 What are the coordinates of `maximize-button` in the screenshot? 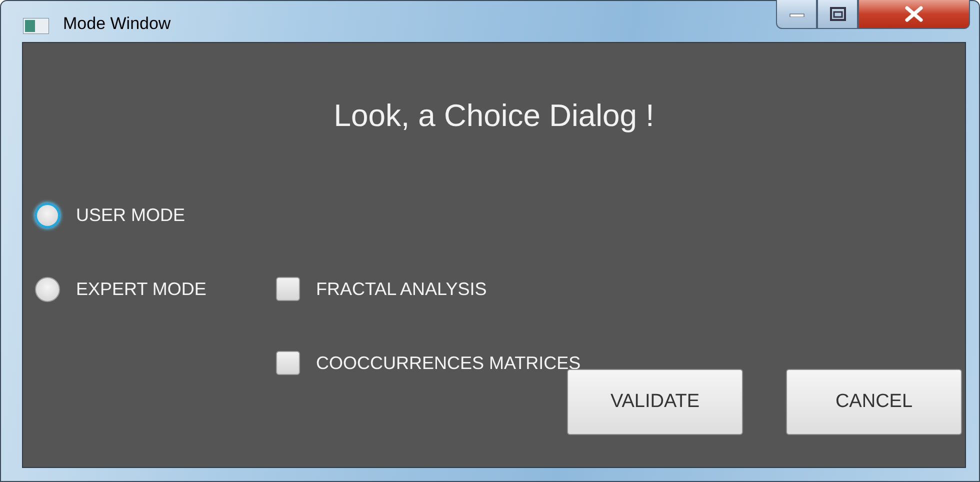 It's located at (837, 14).